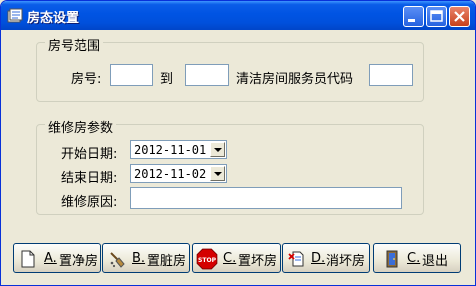  Describe the element at coordinates (167, 79) in the screenshot. I see `to-label: 到` at that location.